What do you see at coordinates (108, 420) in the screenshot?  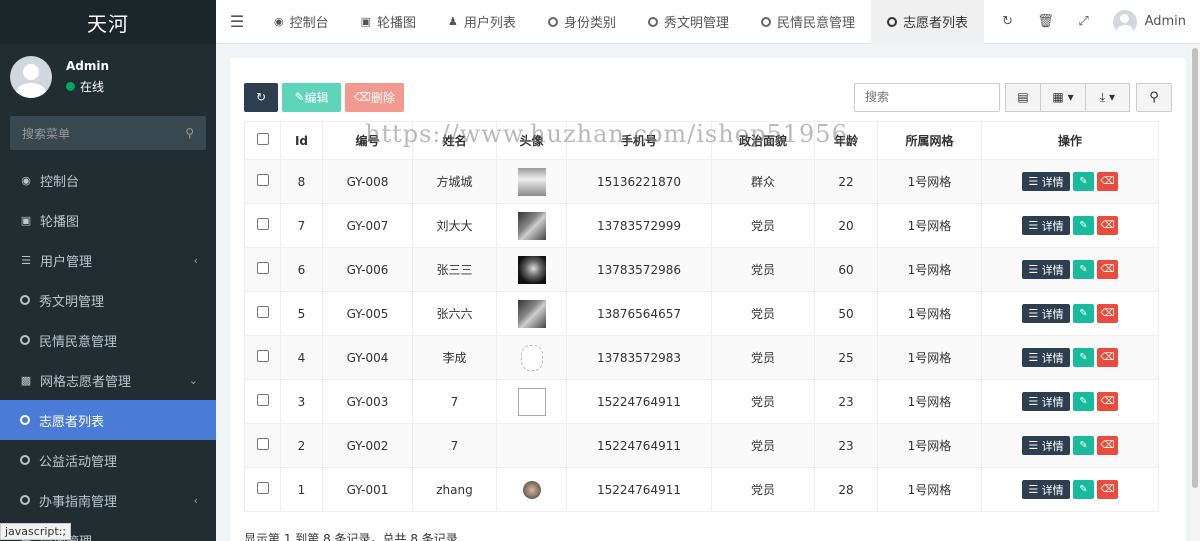 I see `sidebar-item-volunteer-list: 志愿者列表` at bounding box center [108, 420].